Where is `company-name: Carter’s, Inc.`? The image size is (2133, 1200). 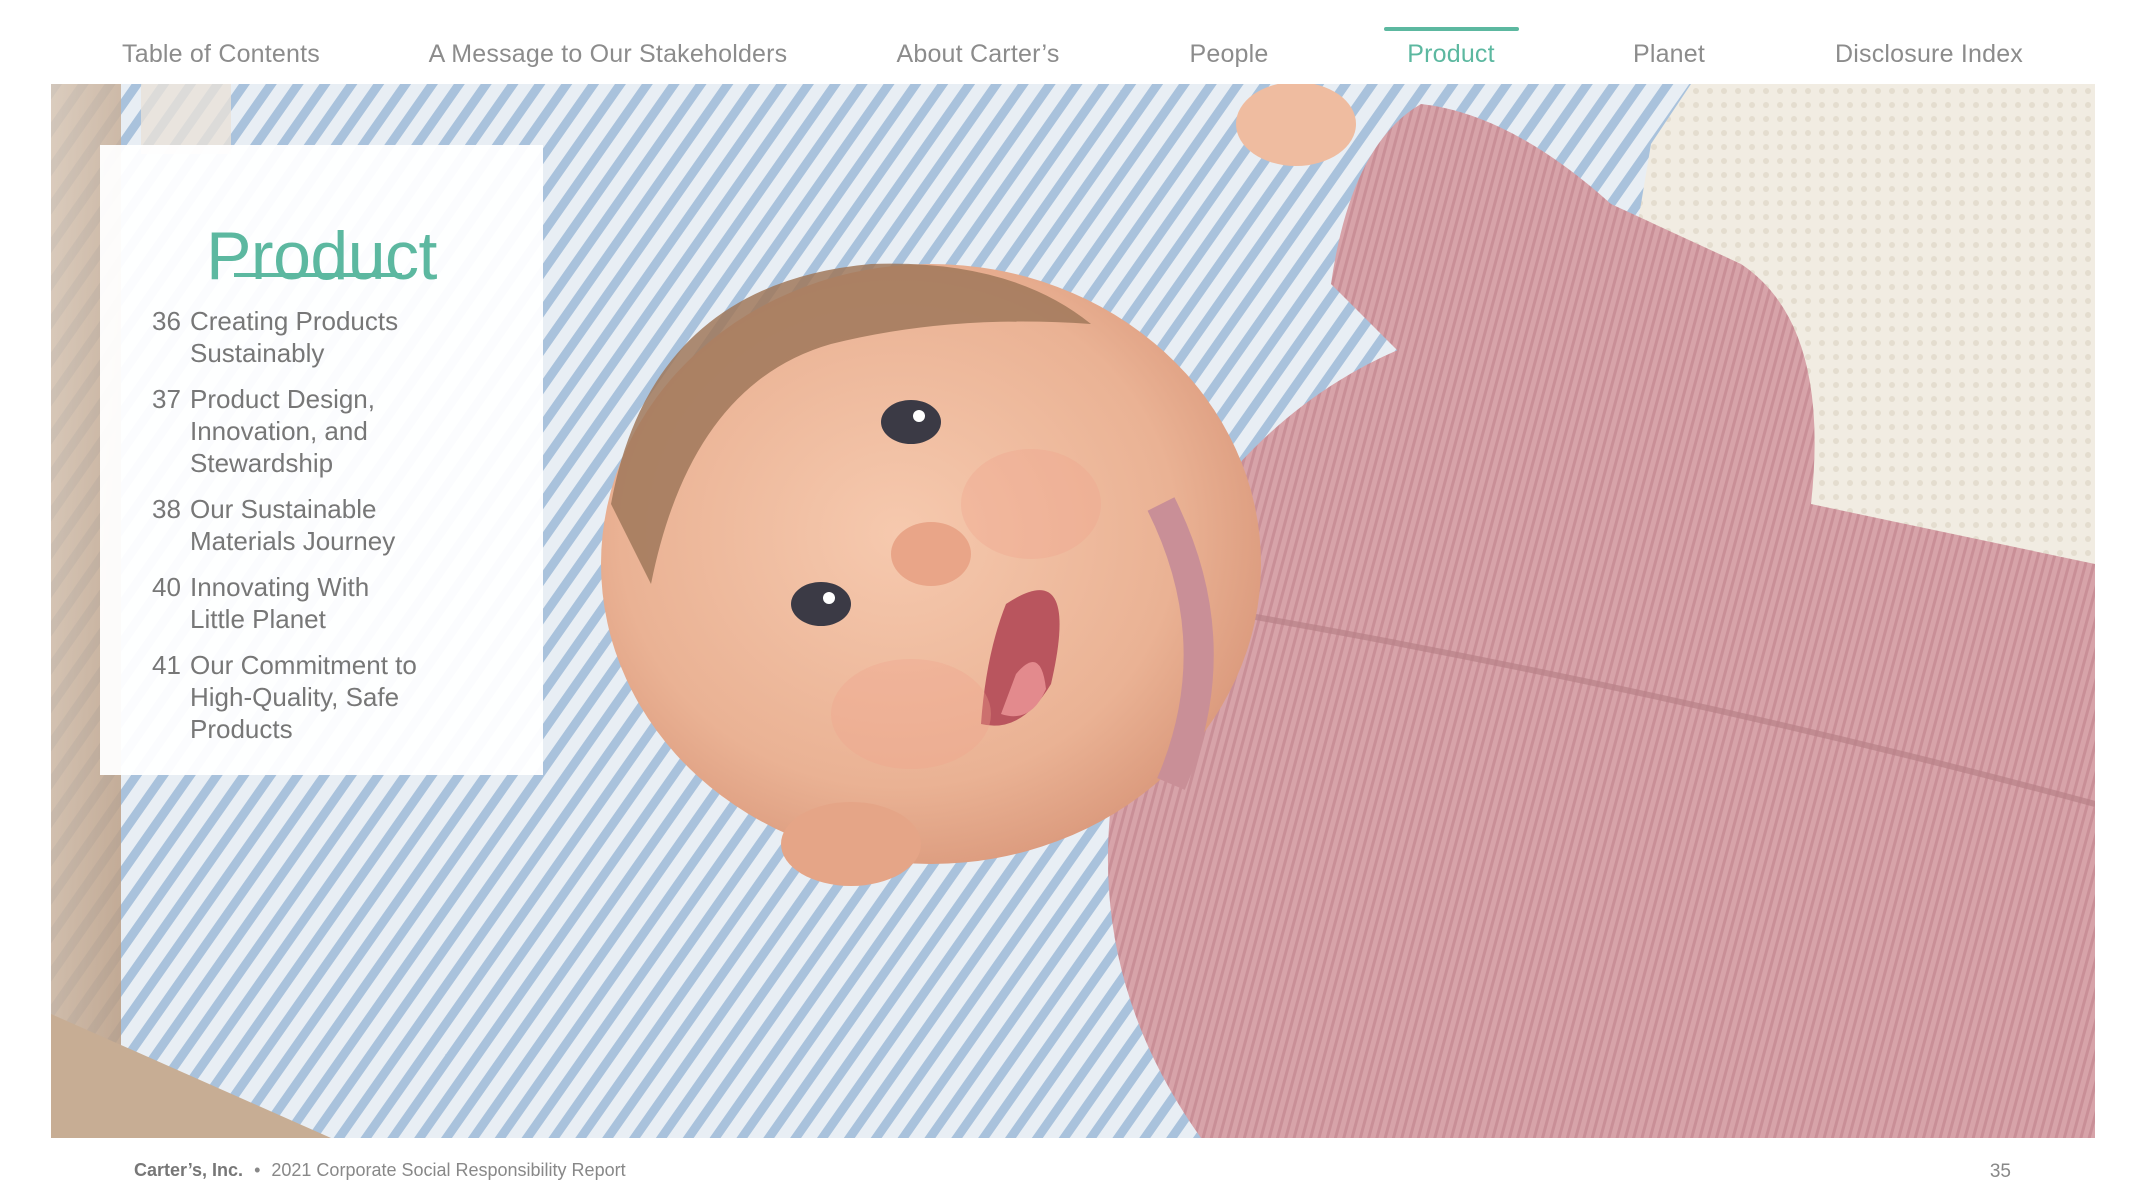 company-name: Carter’s, Inc. is located at coordinates (189, 1170).